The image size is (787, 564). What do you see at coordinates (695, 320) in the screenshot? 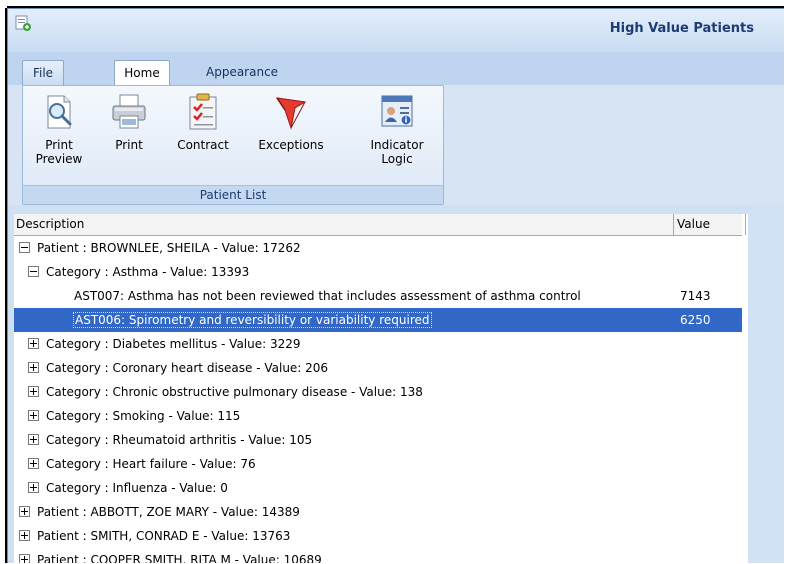
I see `row-value: 6250` at bounding box center [695, 320].